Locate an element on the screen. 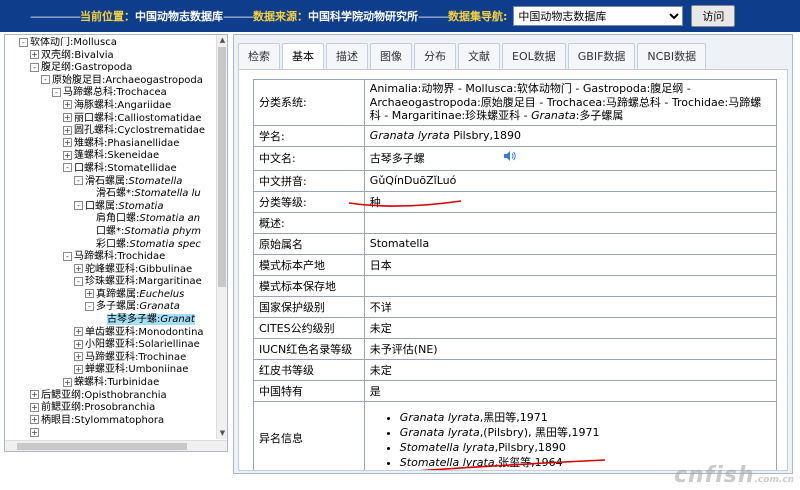 This screenshot has width=800, height=490. tree-node-label: 蝉螺亚科:Umboniinae is located at coordinates (136, 369).